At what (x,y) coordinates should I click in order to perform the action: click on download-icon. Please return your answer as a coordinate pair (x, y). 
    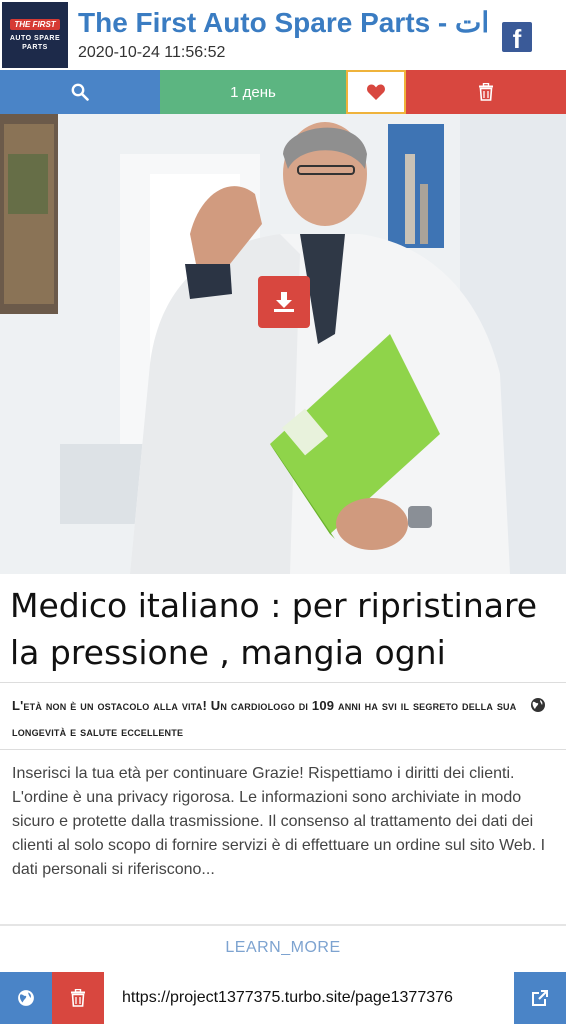
    Looking at the image, I should click on (284, 302).